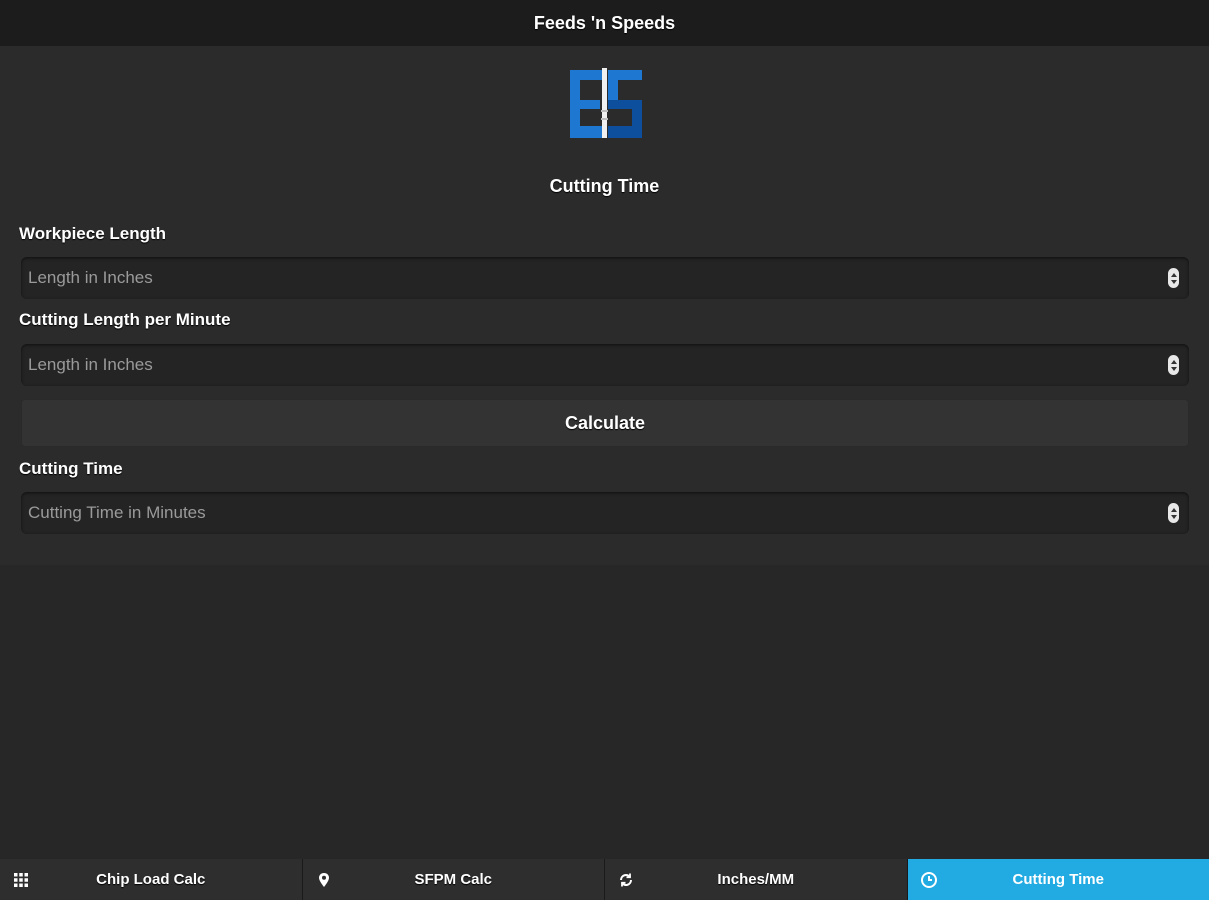 This screenshot has height=900, width=1209. I want to click on tab-inches-mm: Inches/MM, so click(755, 879).